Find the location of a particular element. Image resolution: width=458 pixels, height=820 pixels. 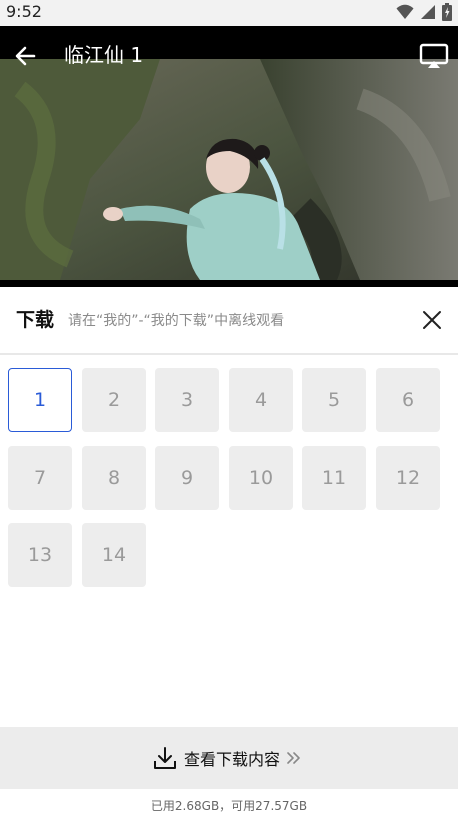

episode-tile-1: 1 is located at coordinates (40, 400).